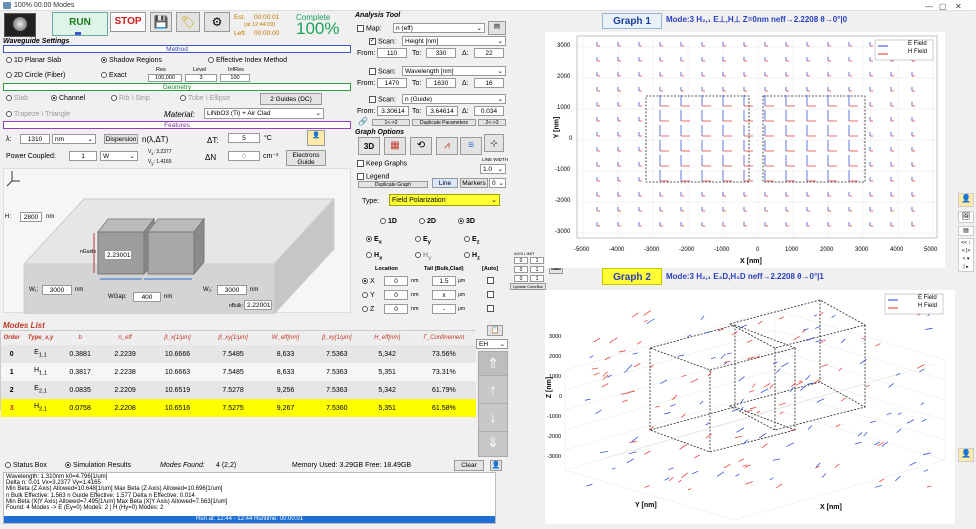 This screenshot has width=976, height=529. What do you see at coordinates (396, 295) in the screenshot?
I see `y-location-input: 0` at bounding box center [396, 295].